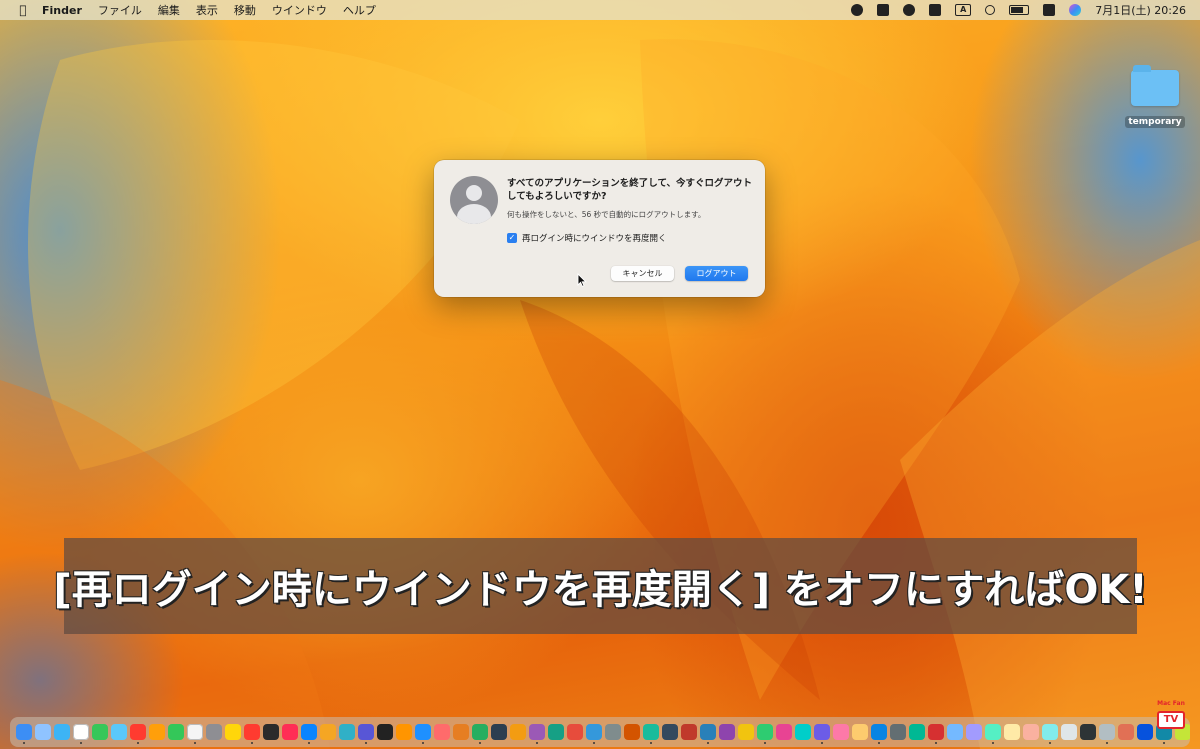 This screenshot has width=1200, height=749. What do you see at coordinates (935, 10) in the screenshot?
I see `app-box-icon` at bounding box center [935, 10].